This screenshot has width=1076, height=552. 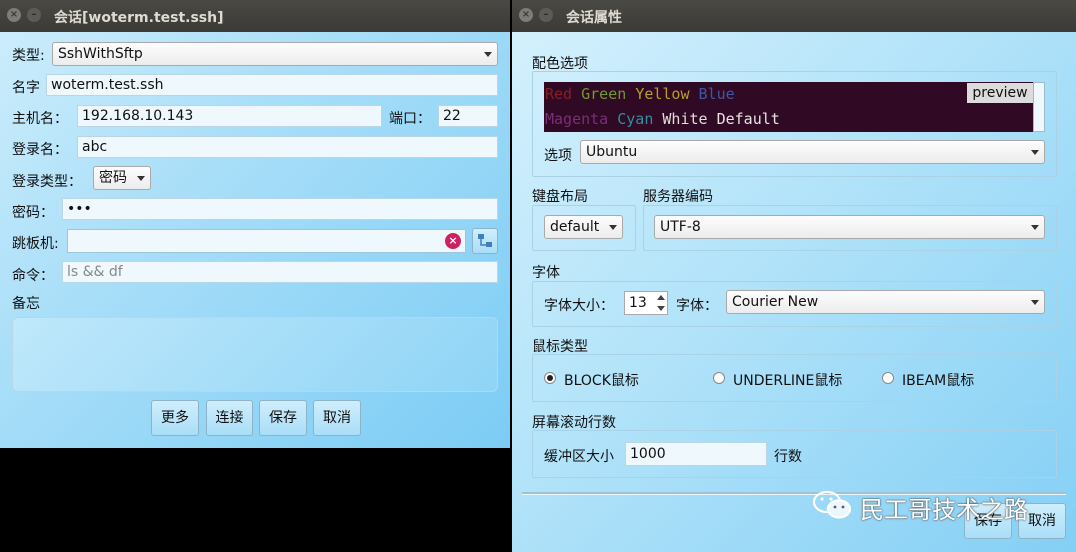 What do you see at coordinates (560, 197) in the screenshot?
I see `keyboard-section-title: 键盘布局` at bounding box center [560, 197].